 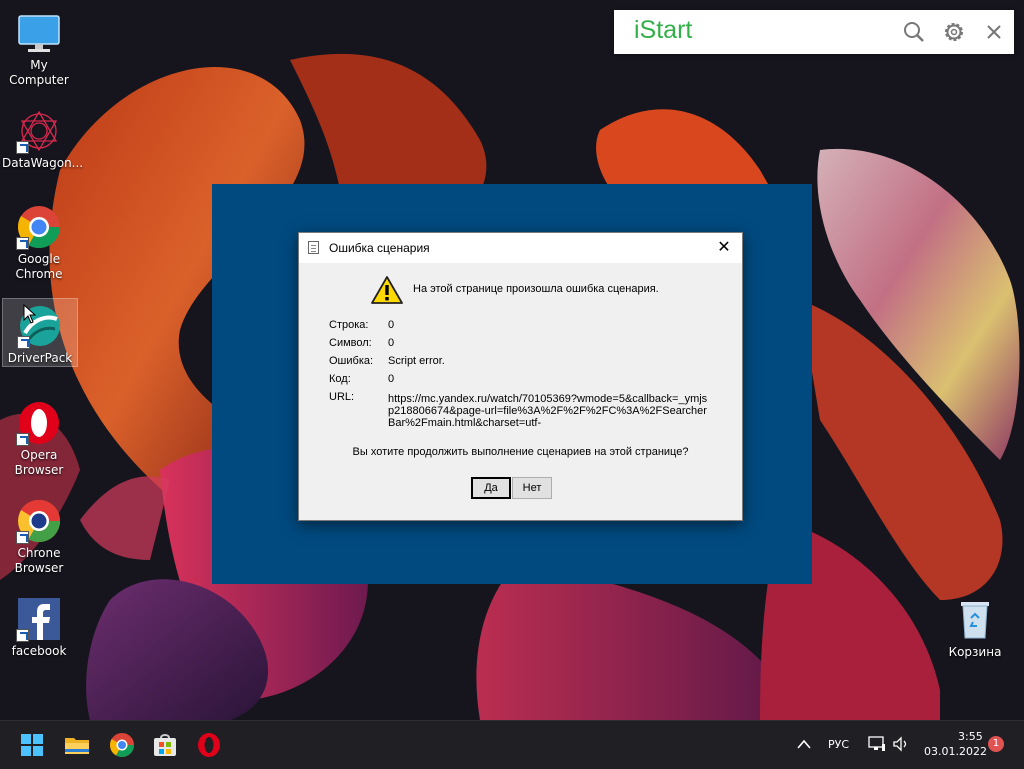 I want to click on desktop-icon-opera-browser: Opera Browser, so click(x=39, y=437).